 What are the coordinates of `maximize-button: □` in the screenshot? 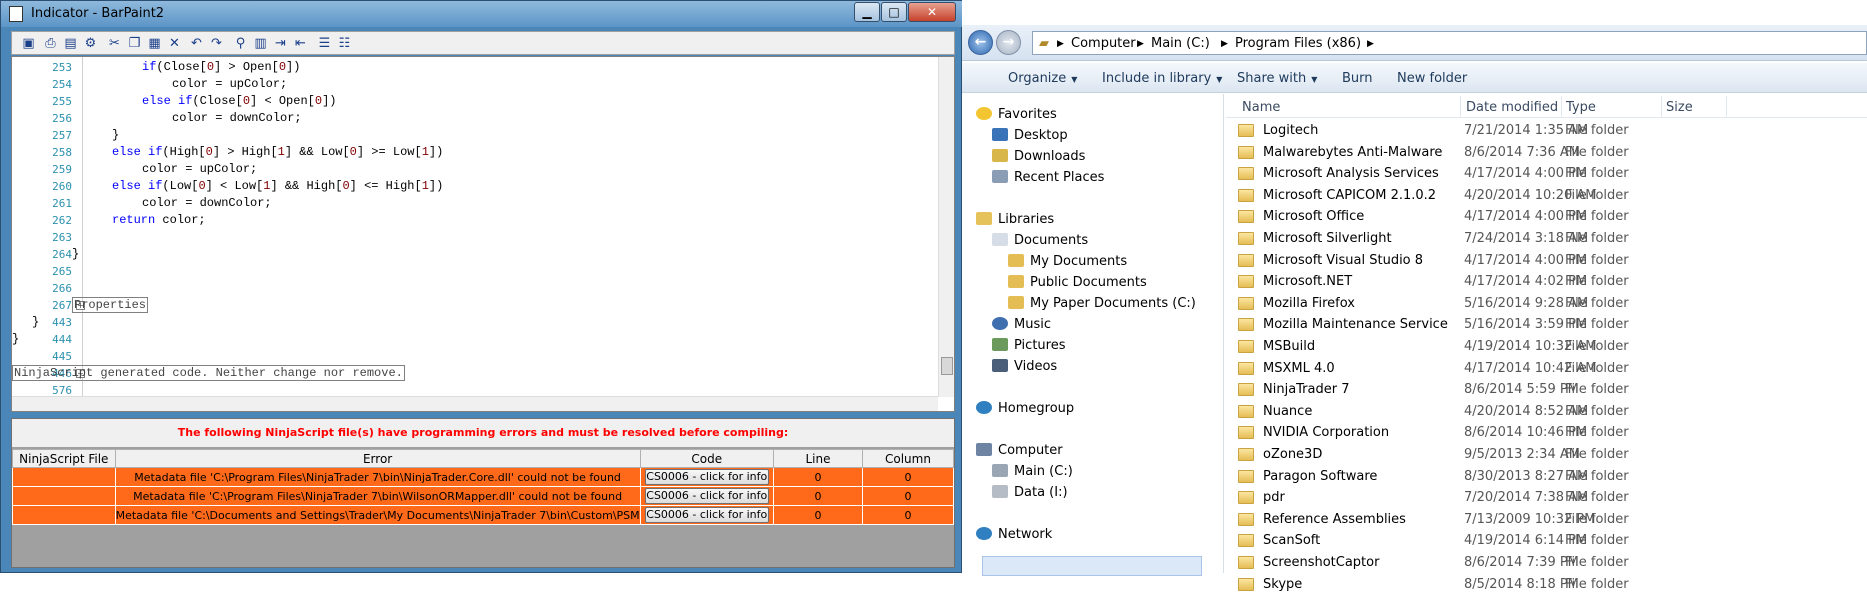 It's located at (894, 12).